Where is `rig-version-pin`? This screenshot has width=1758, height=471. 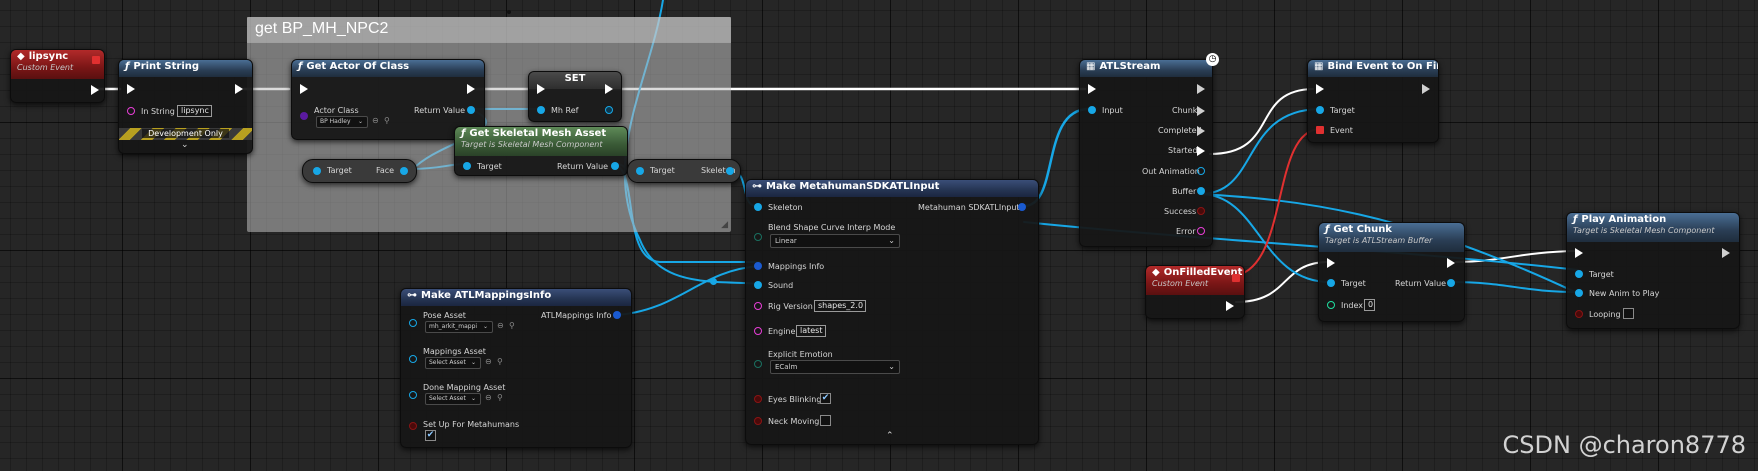
rig-version-pin is located at coordinates (758, 306).